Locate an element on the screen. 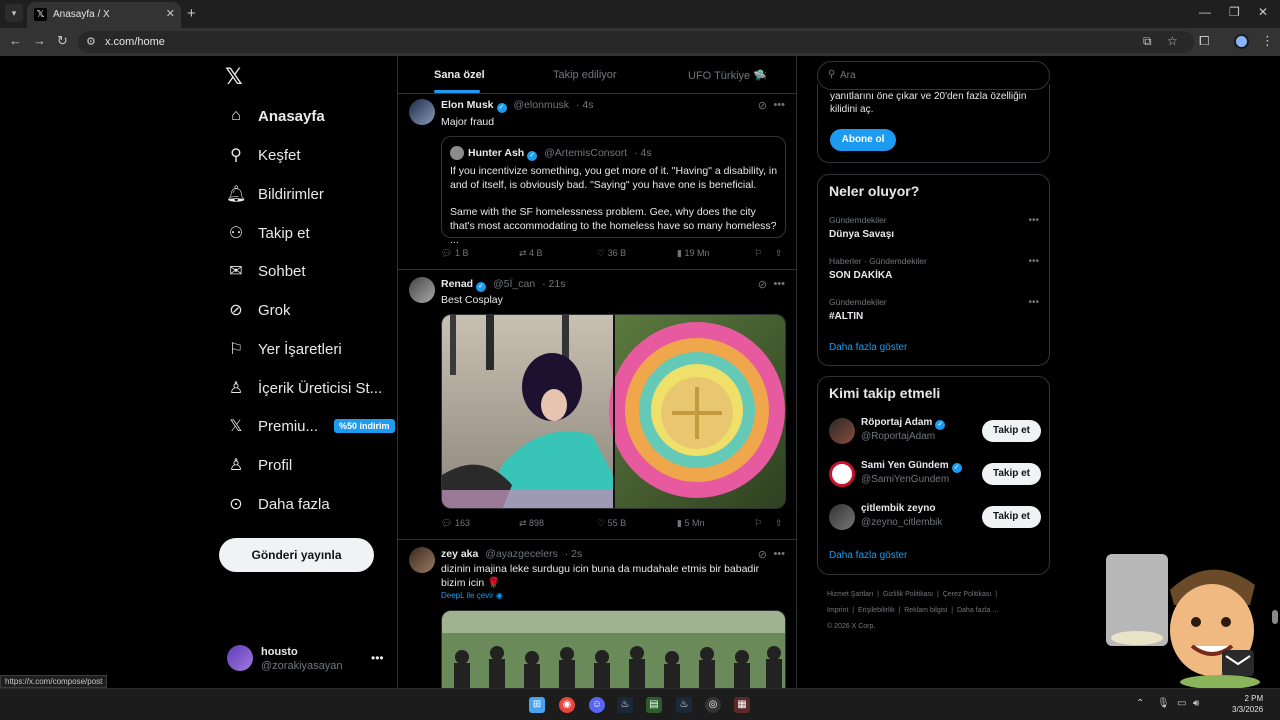 This screenshot has width=1280, height=720. like-button: ♡ 55 B is located at coordinates (611, 523).